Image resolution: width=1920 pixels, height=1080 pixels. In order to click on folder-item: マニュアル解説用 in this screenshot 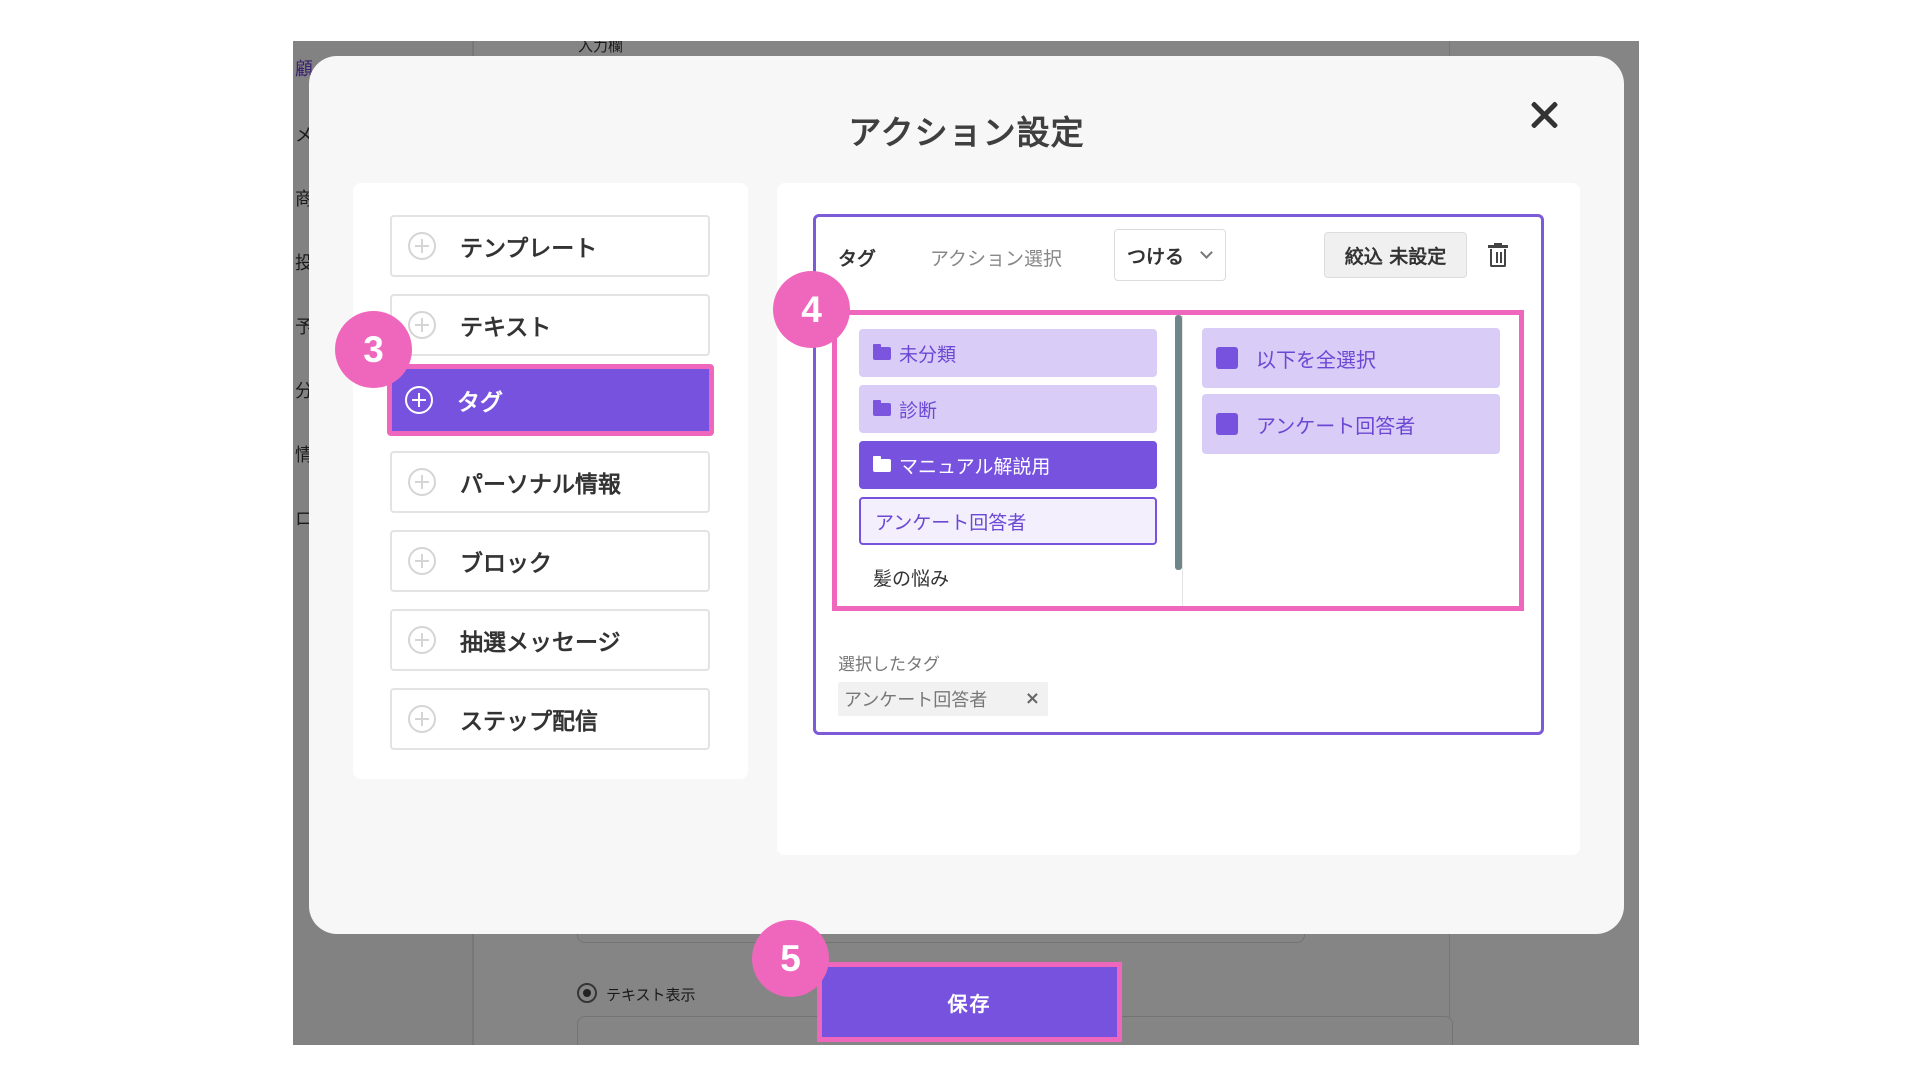, I will do `click(1008, 465)`.